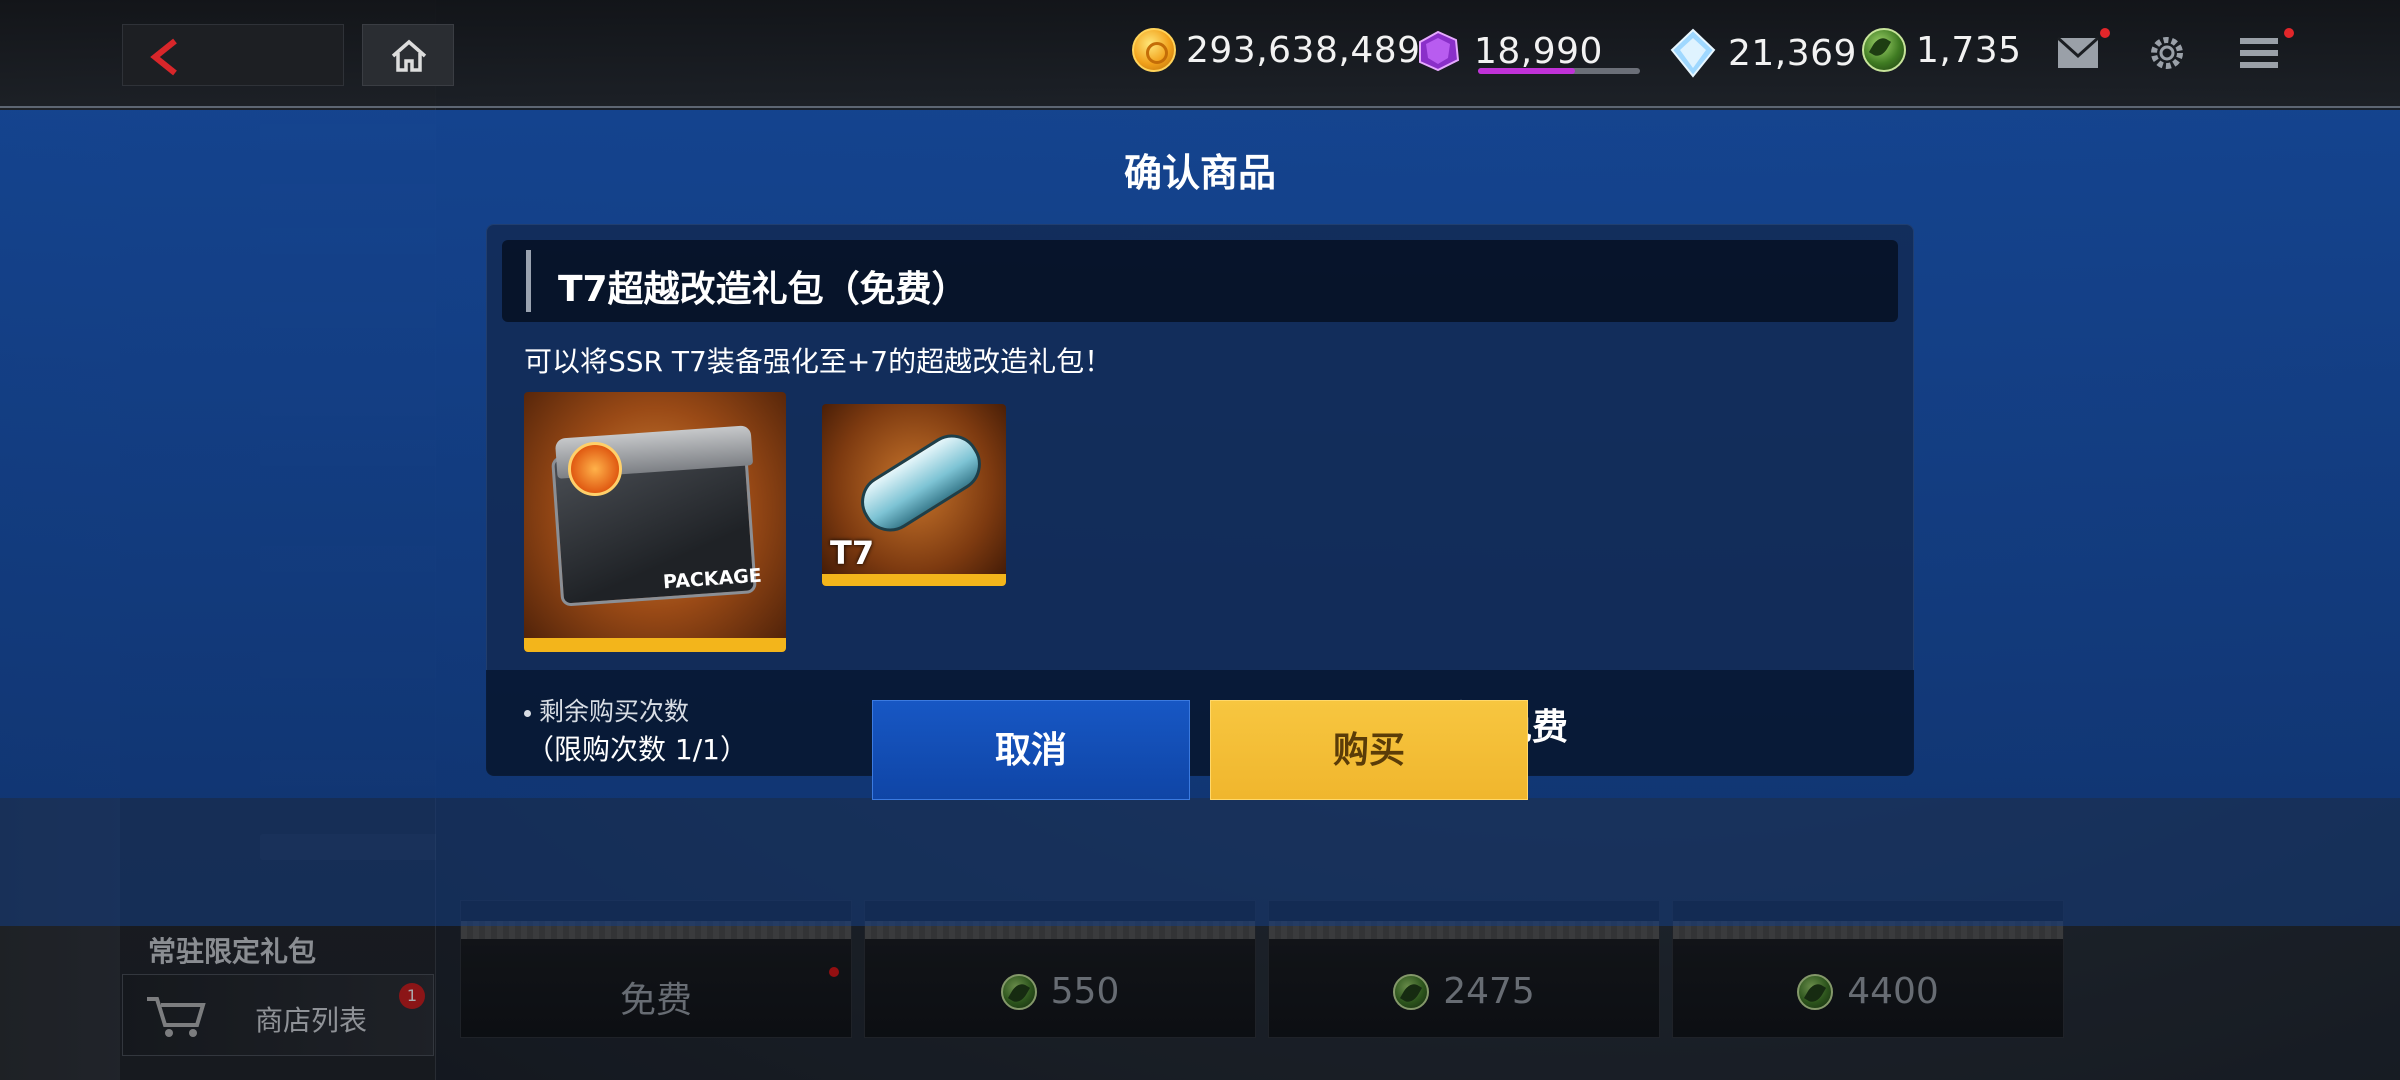 Image resolution: width=2400 pixels, height=1080 pixels. What do you see at coordinates (1031, 750) in the screenshot?
I see `cancel-button: 取消` at bounding box center [1031, 750].